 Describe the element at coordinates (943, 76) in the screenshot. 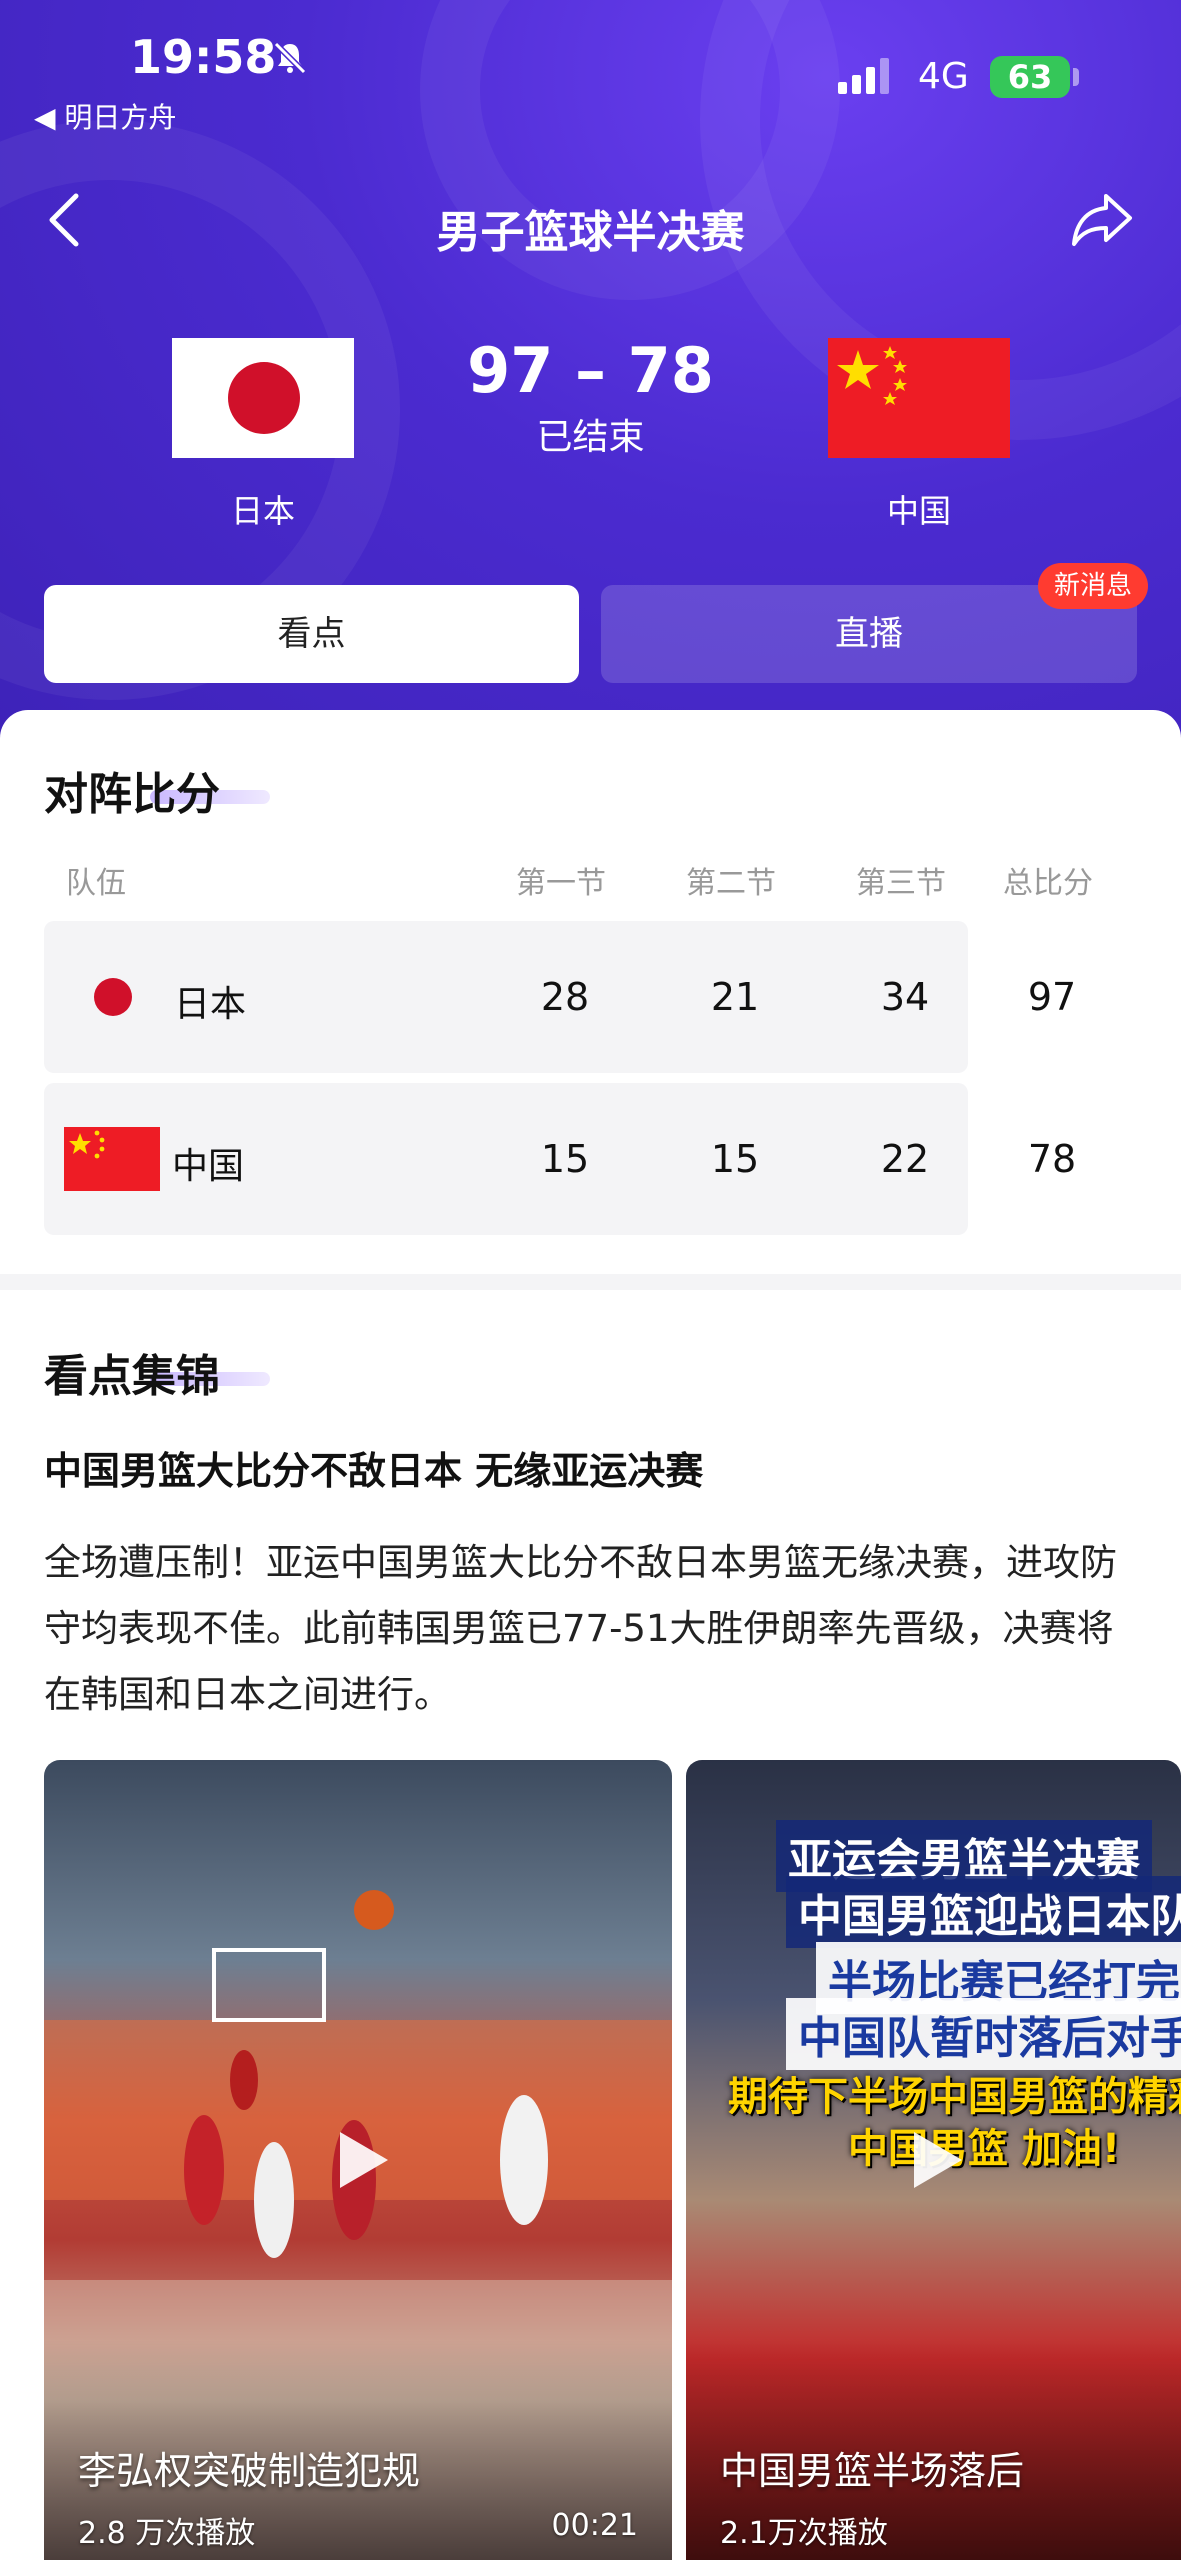

I see `network-type: 4G` at that location.